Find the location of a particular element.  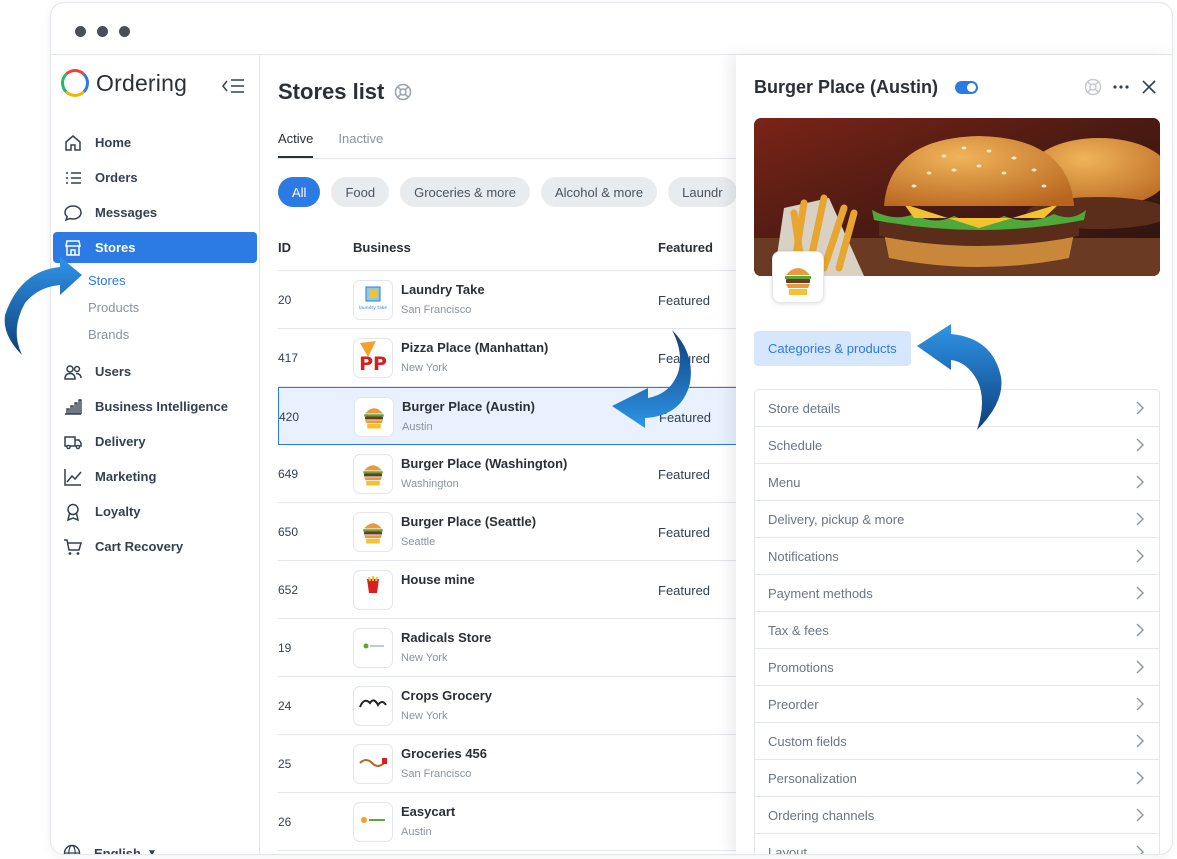

sidebar-item-label: Cart Recovery is located at coordinates (139, 546).